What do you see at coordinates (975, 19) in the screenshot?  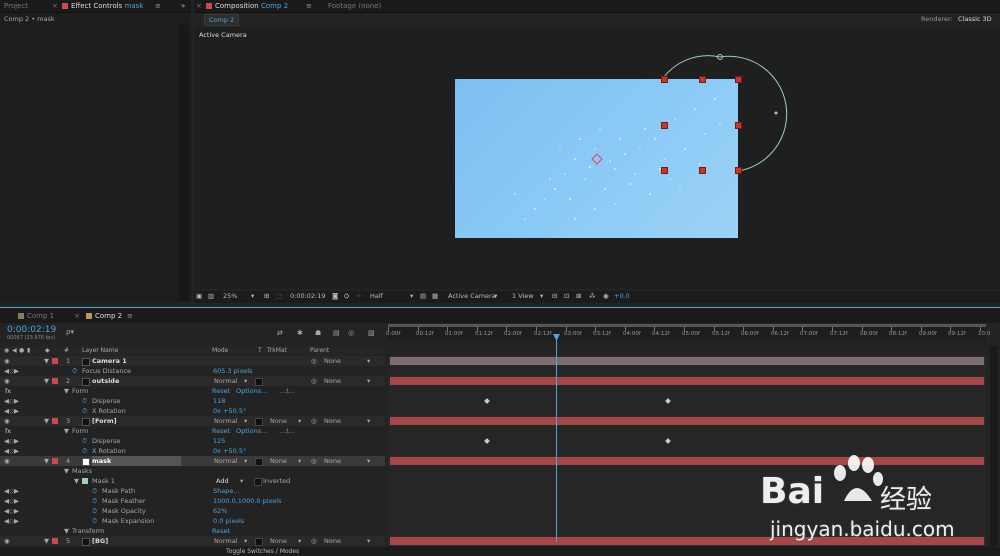 I see `renderer-value: Classic 3D` at bounding box center [975, 19].